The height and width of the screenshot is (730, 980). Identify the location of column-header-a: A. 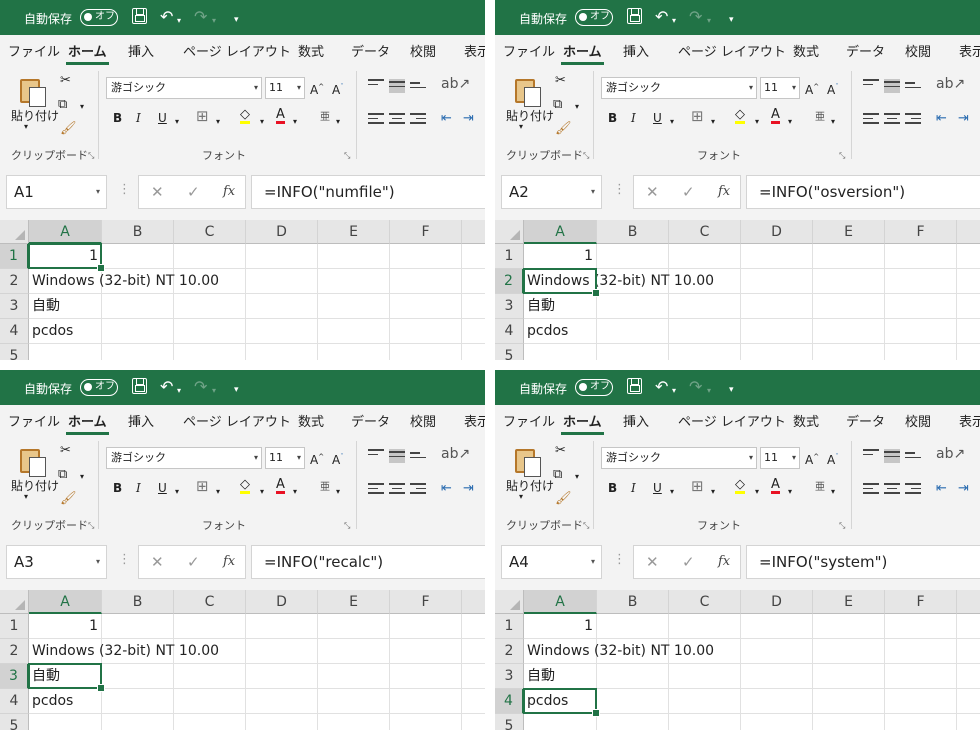
(65, 602).